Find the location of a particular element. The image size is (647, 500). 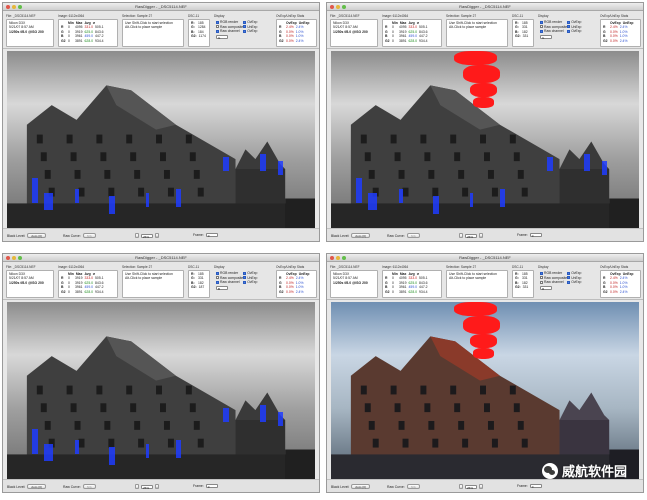

file-label: File: _DSC5114.NEF is located at coordinates (345, 16).